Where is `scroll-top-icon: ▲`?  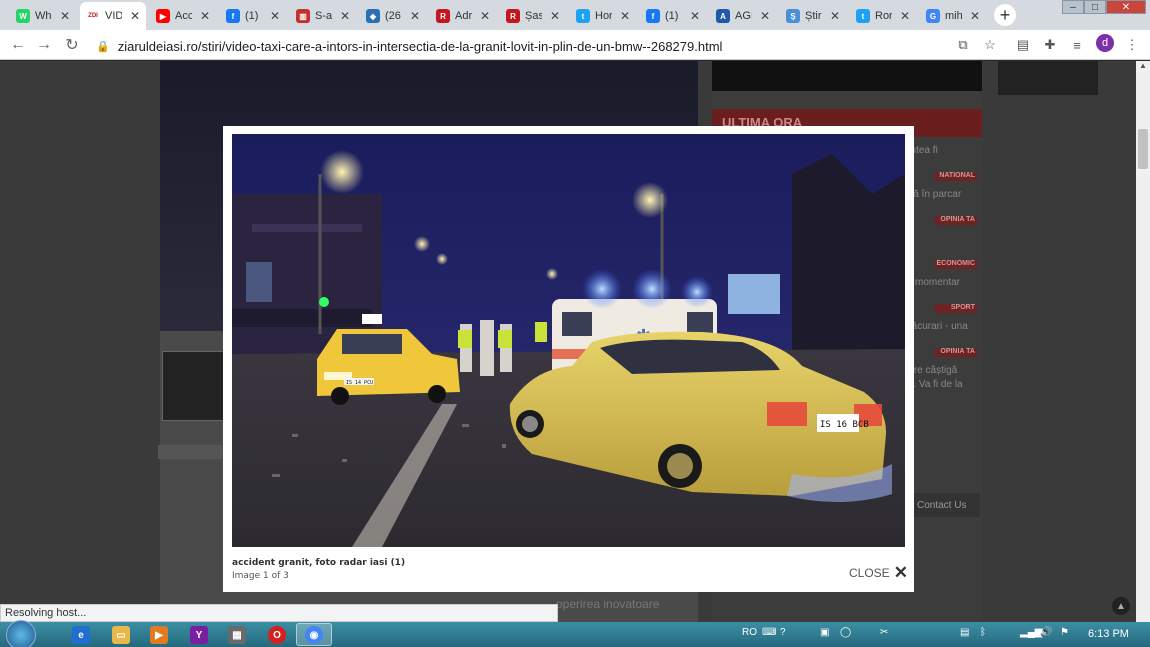
scroll-top-icon: ▲ is located at coordinates (1121, 606).